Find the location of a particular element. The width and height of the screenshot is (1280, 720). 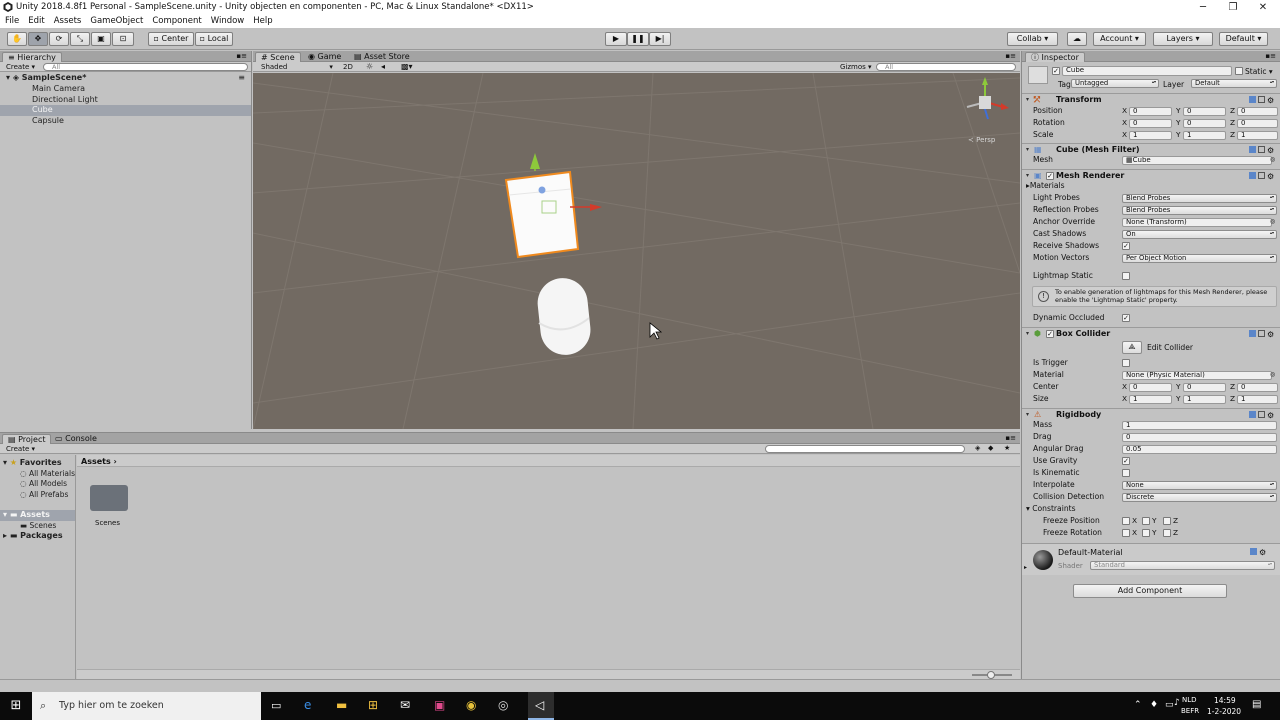

project-create-button: Create ▾ is located at coordinates (20, 449).